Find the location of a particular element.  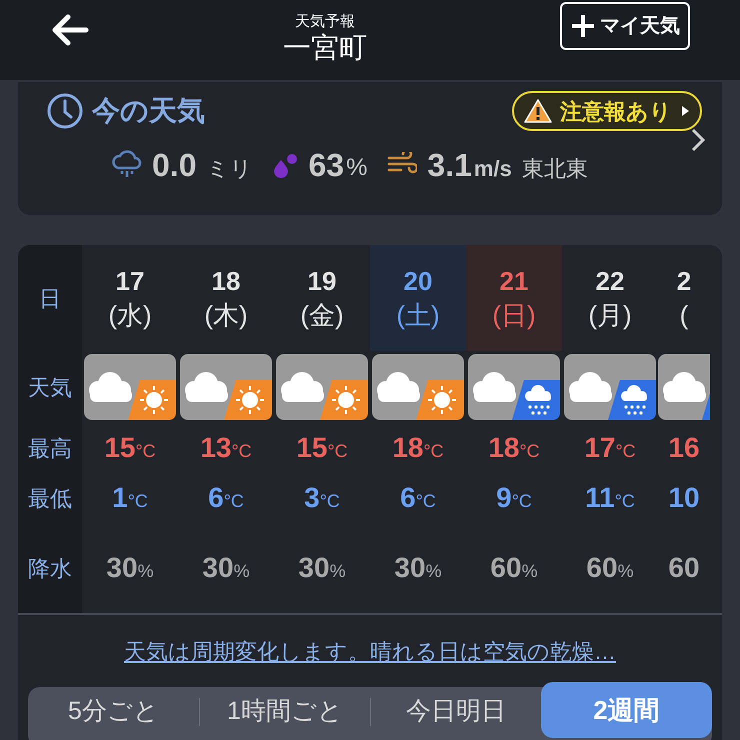

day-number: 22 is located at coordinates (610, 281).